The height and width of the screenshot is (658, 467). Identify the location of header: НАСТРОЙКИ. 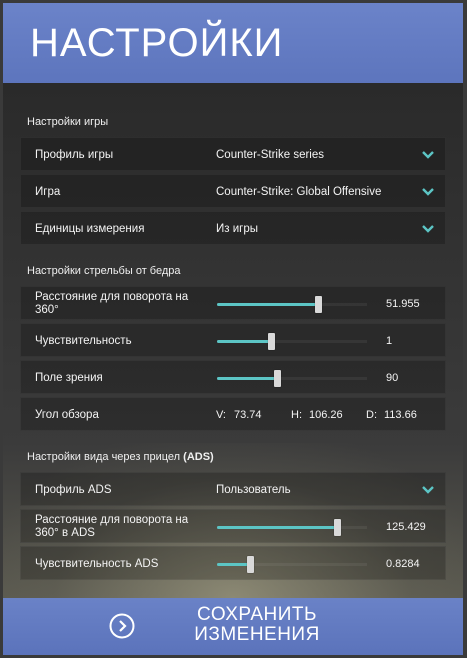
(233, 43).